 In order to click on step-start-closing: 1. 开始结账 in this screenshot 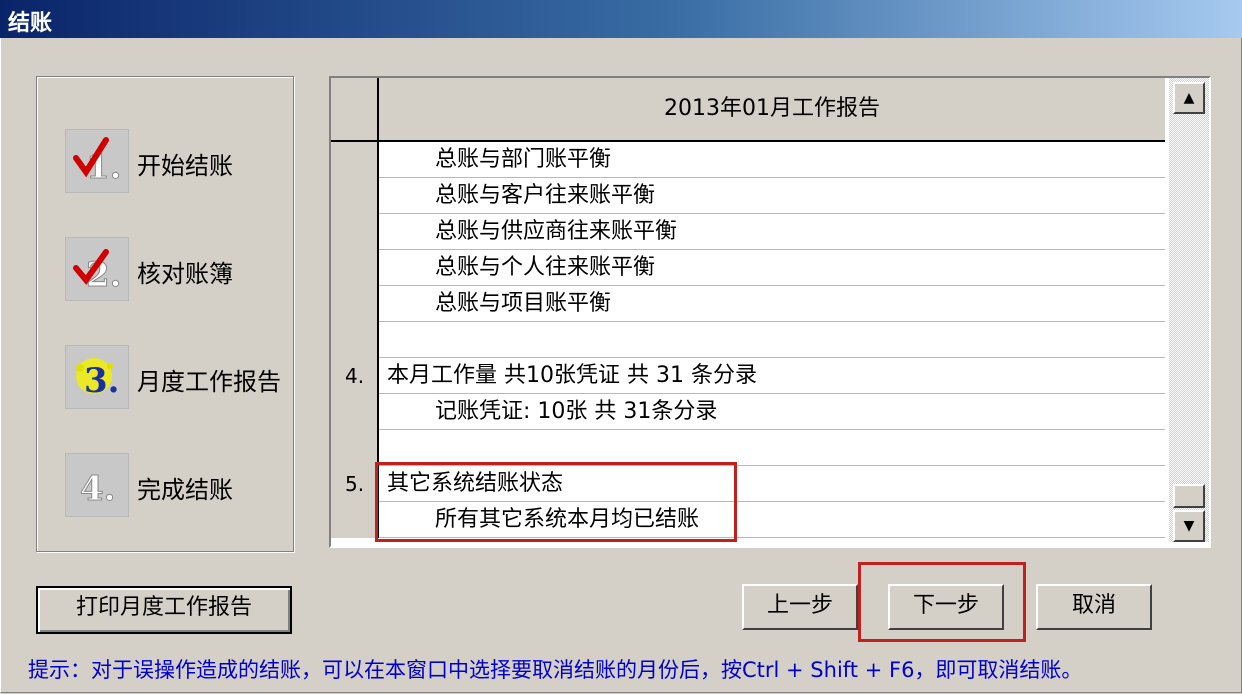, I will do `click(175, 161)`.